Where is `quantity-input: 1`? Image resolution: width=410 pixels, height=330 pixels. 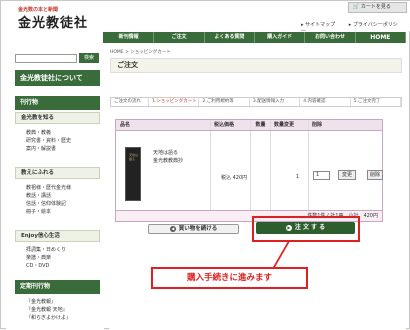
quantity-input: 1 is located at coordinates (321, 175).